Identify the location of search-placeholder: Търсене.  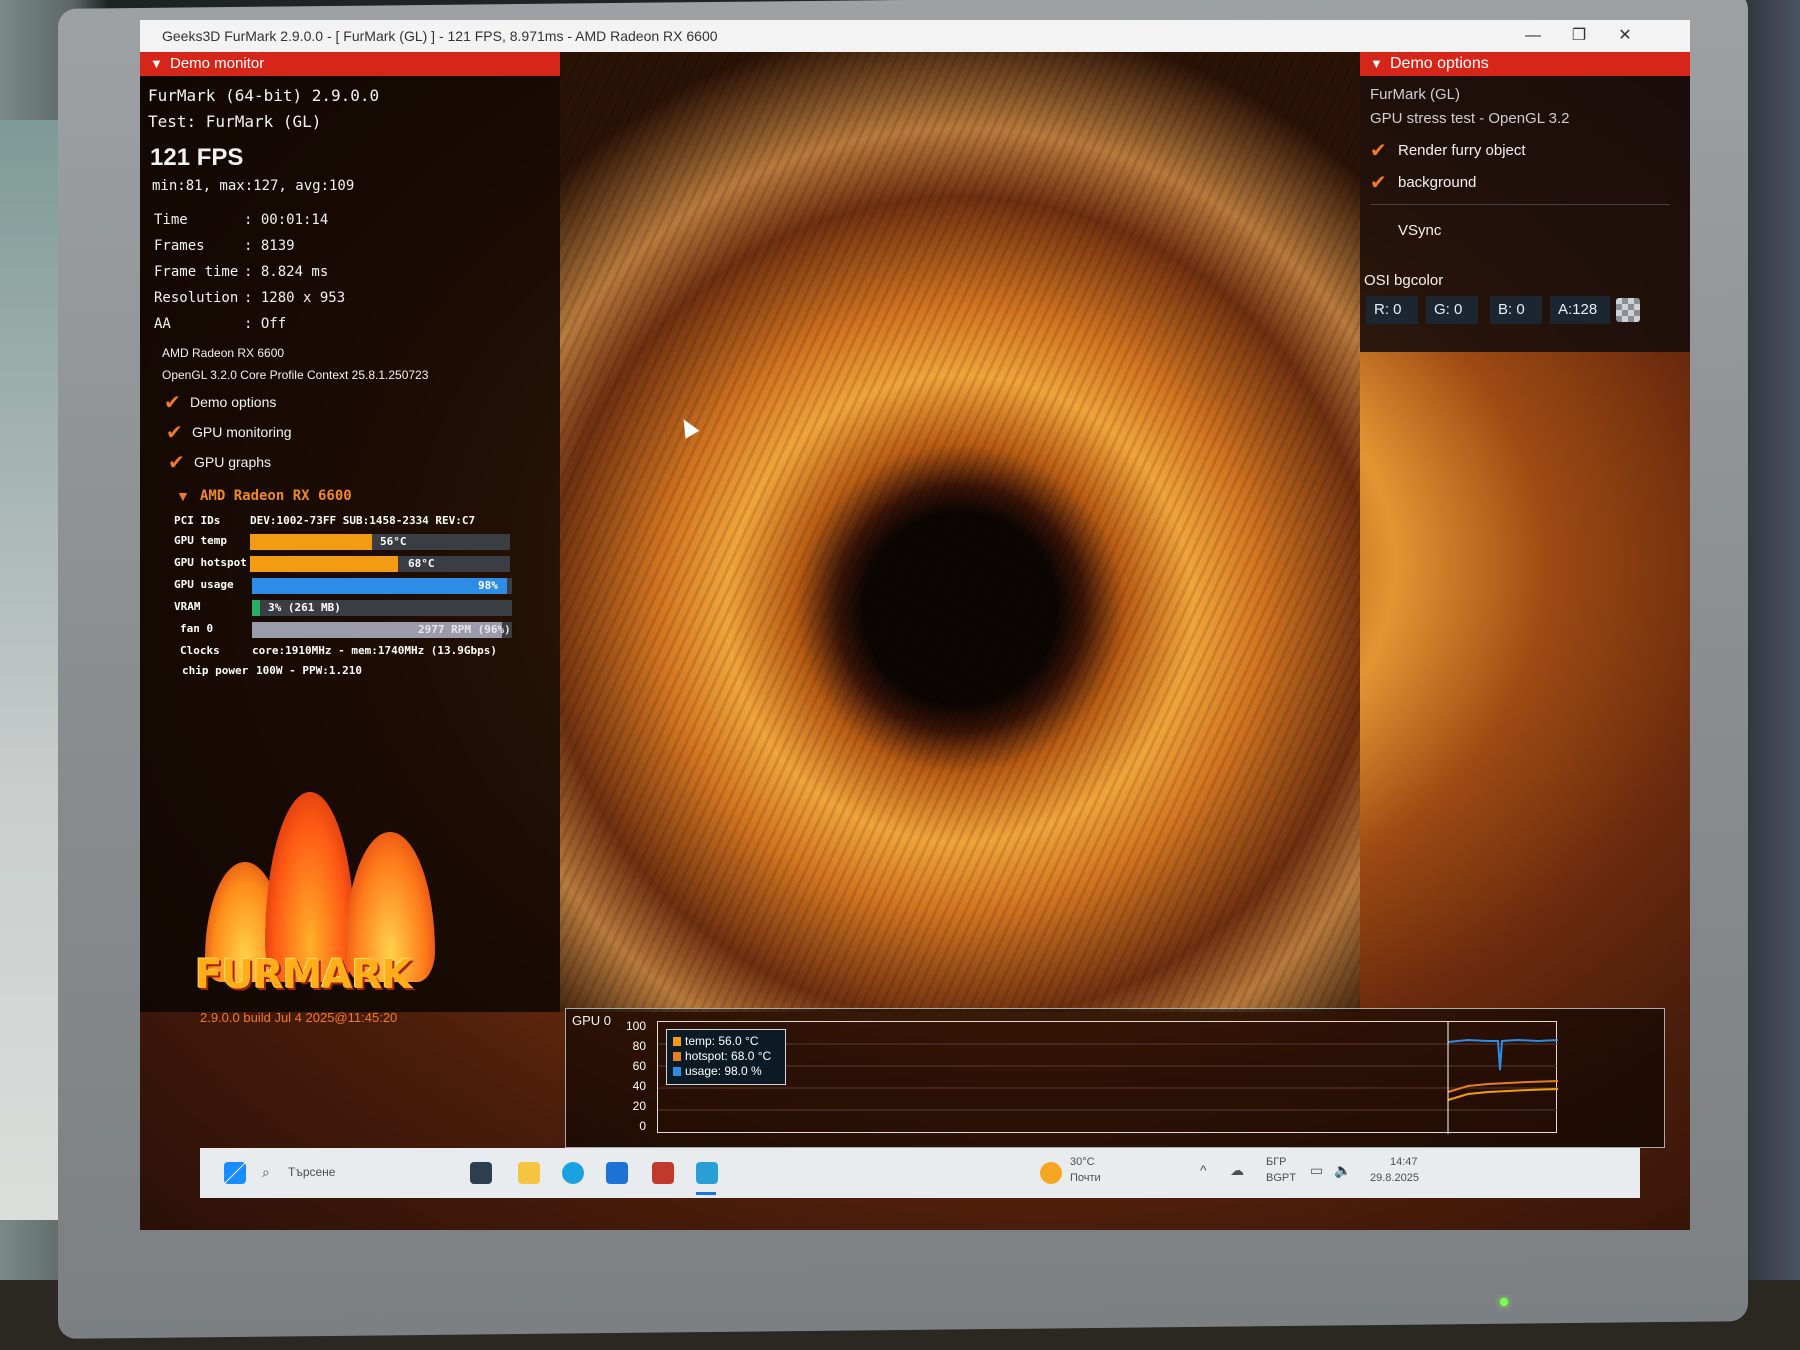
(312, 1172).